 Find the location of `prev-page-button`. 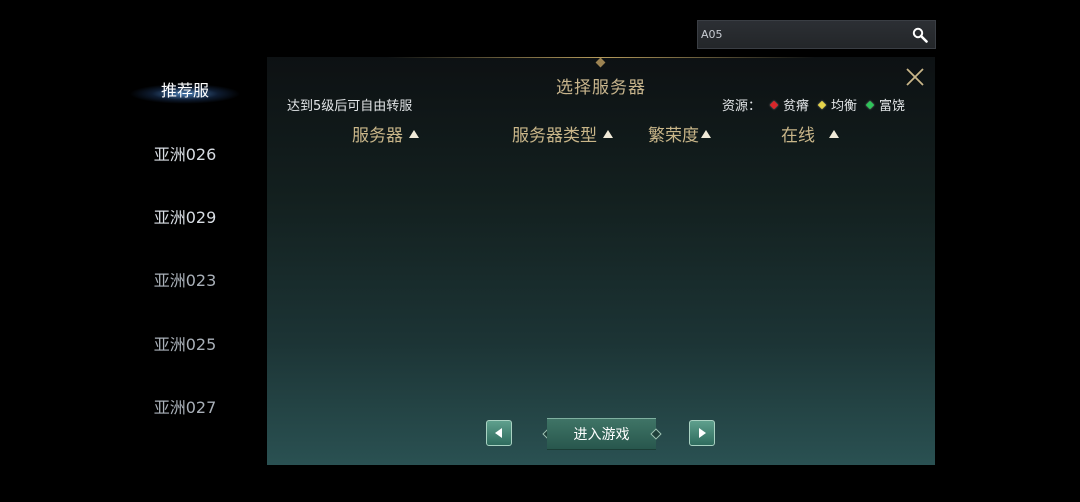

prev-page-button is located at coordinates (499, 433).